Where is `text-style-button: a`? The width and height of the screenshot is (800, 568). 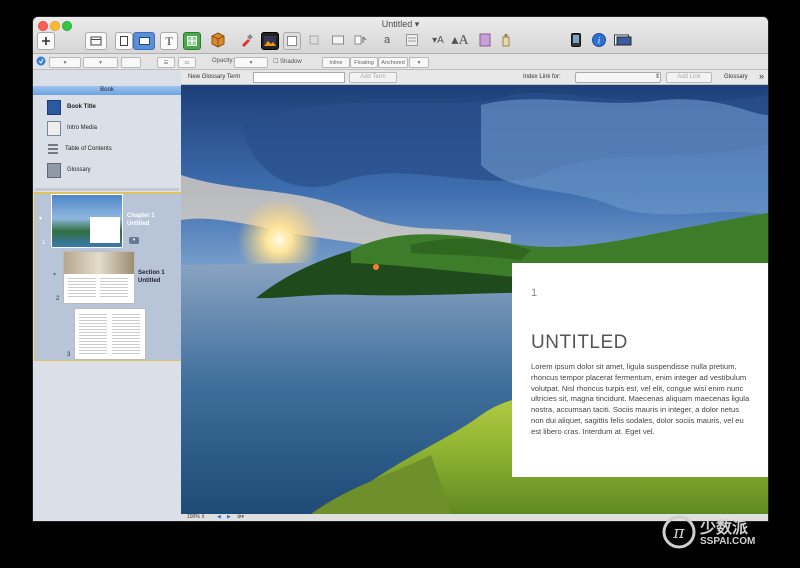 text-style-button: a is located at coordinates (387, 40).